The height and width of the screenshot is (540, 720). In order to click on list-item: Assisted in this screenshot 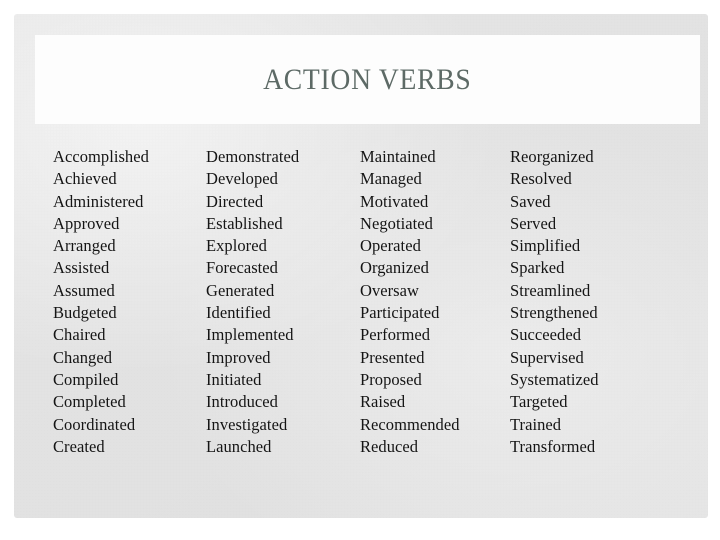, I will do `click(81, 268)`.